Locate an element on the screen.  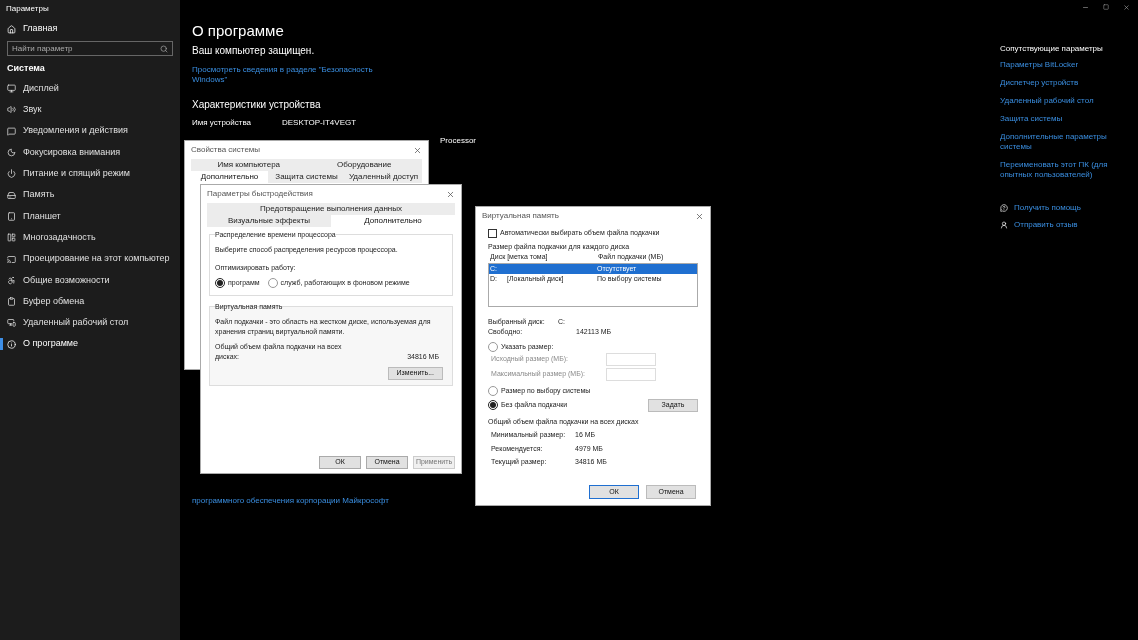
sidebar-item: Многозадачность is located at coordinates (49, 237).